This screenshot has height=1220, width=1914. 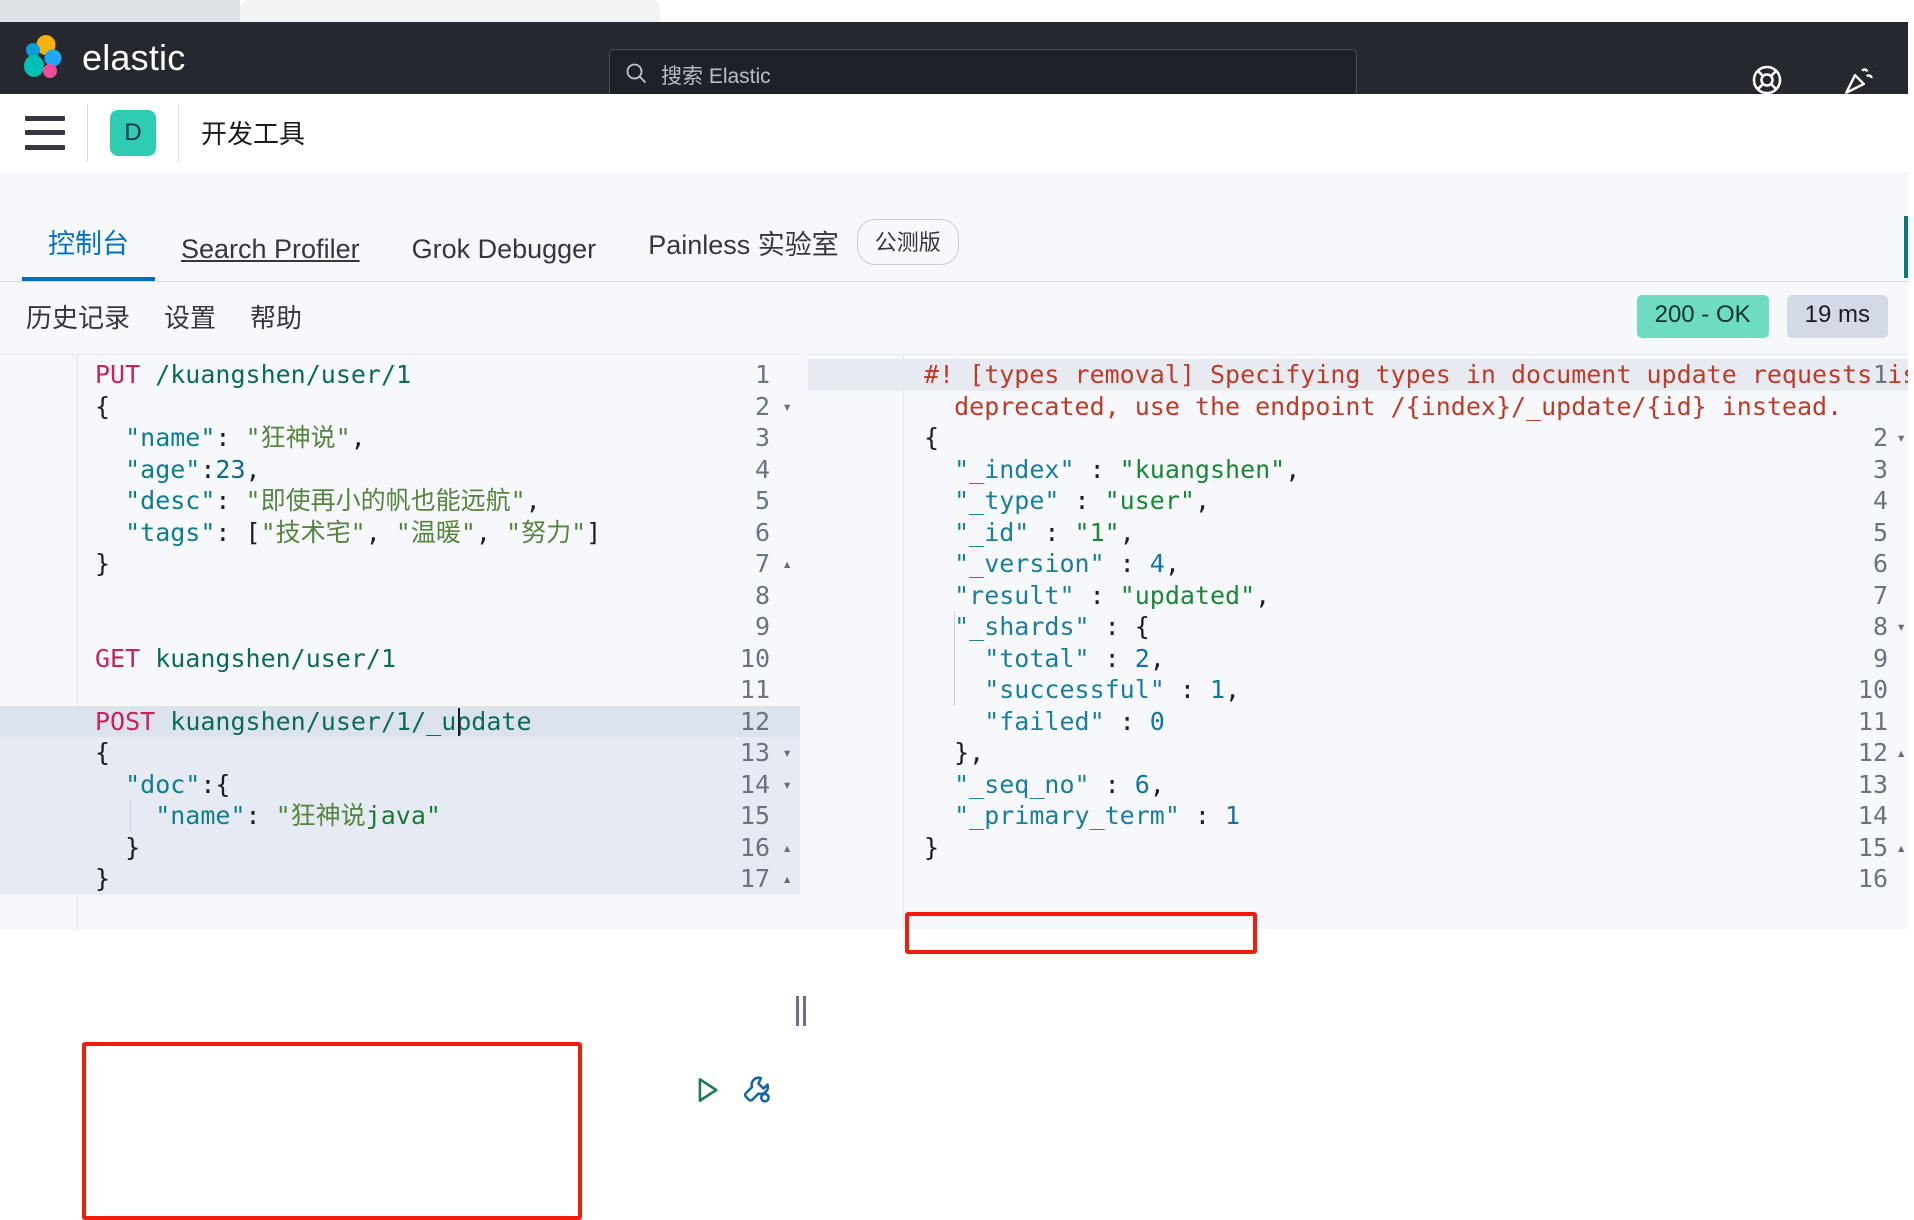 I want to click on code-line: "name": "狂神说java", so click(x=400, y=816).